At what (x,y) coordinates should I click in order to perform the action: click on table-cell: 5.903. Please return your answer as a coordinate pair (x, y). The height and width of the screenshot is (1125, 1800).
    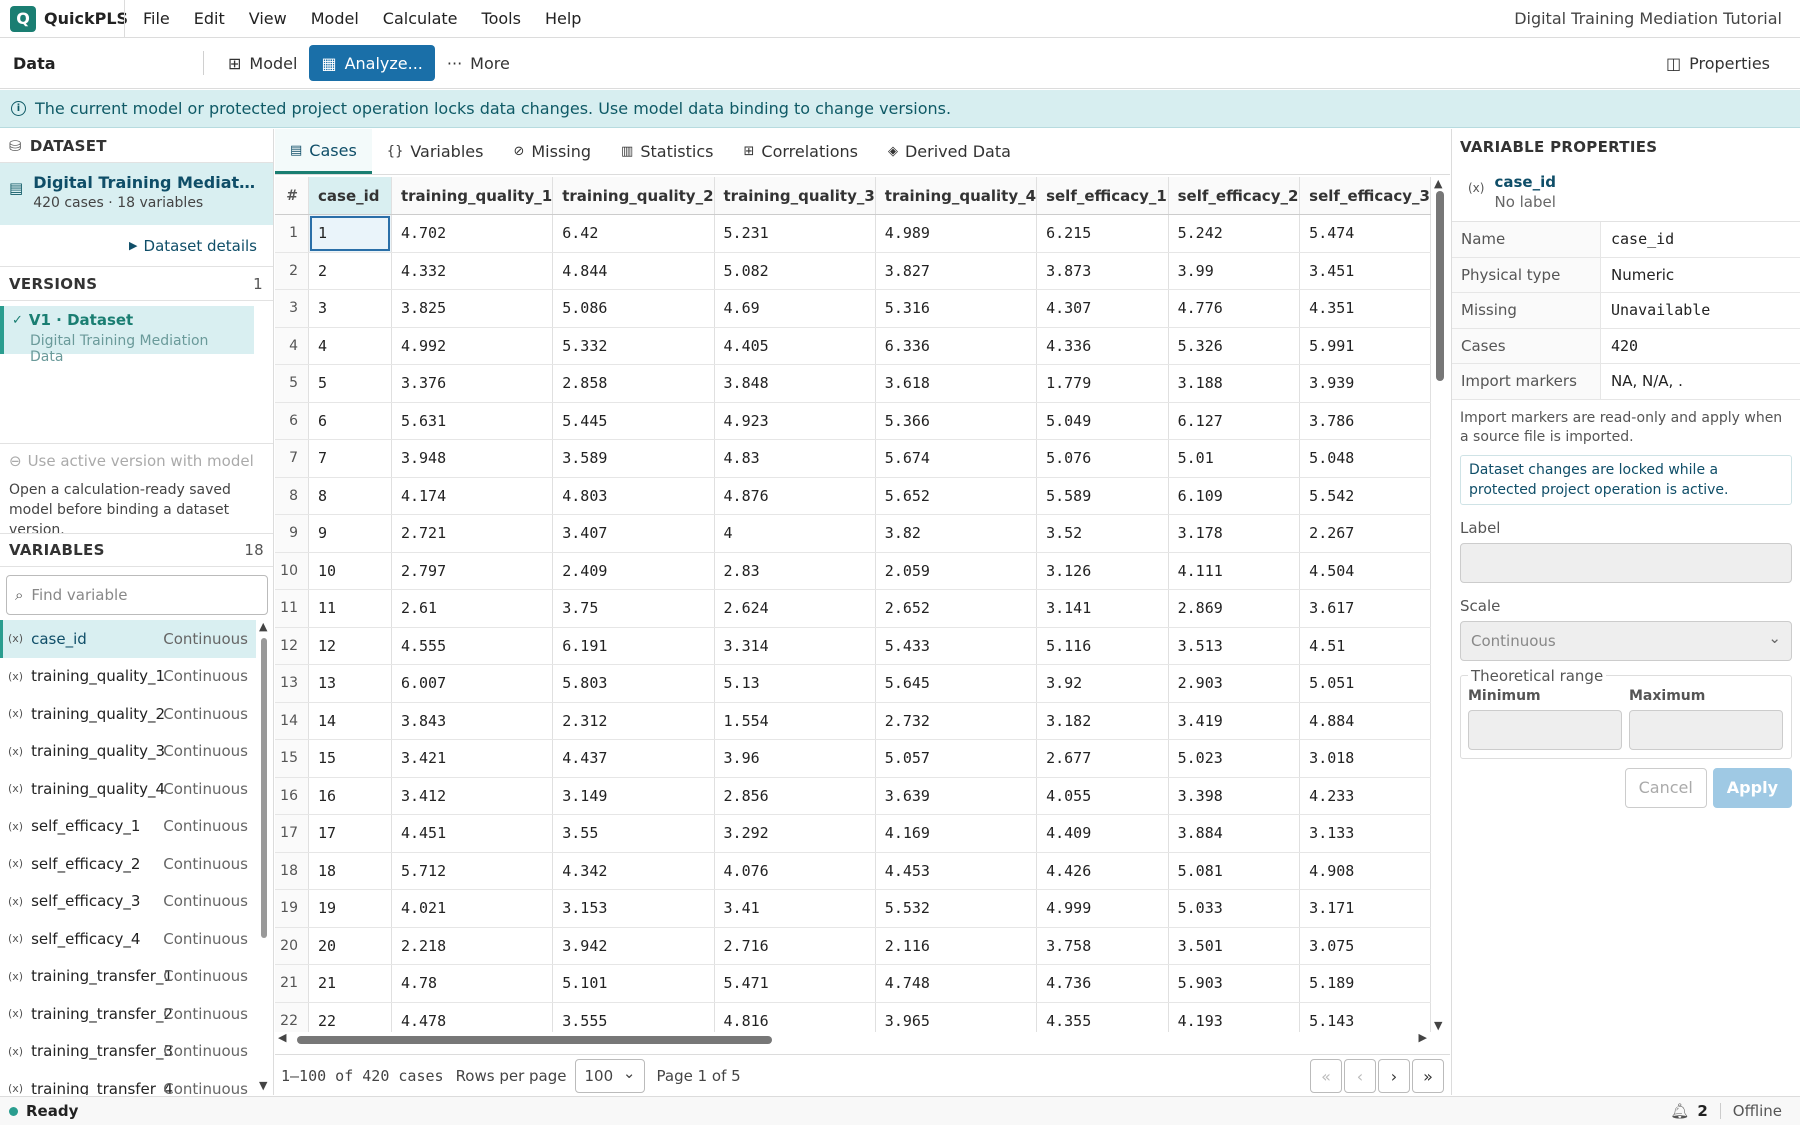
    Looking at the image, I should click on (1234, 983).